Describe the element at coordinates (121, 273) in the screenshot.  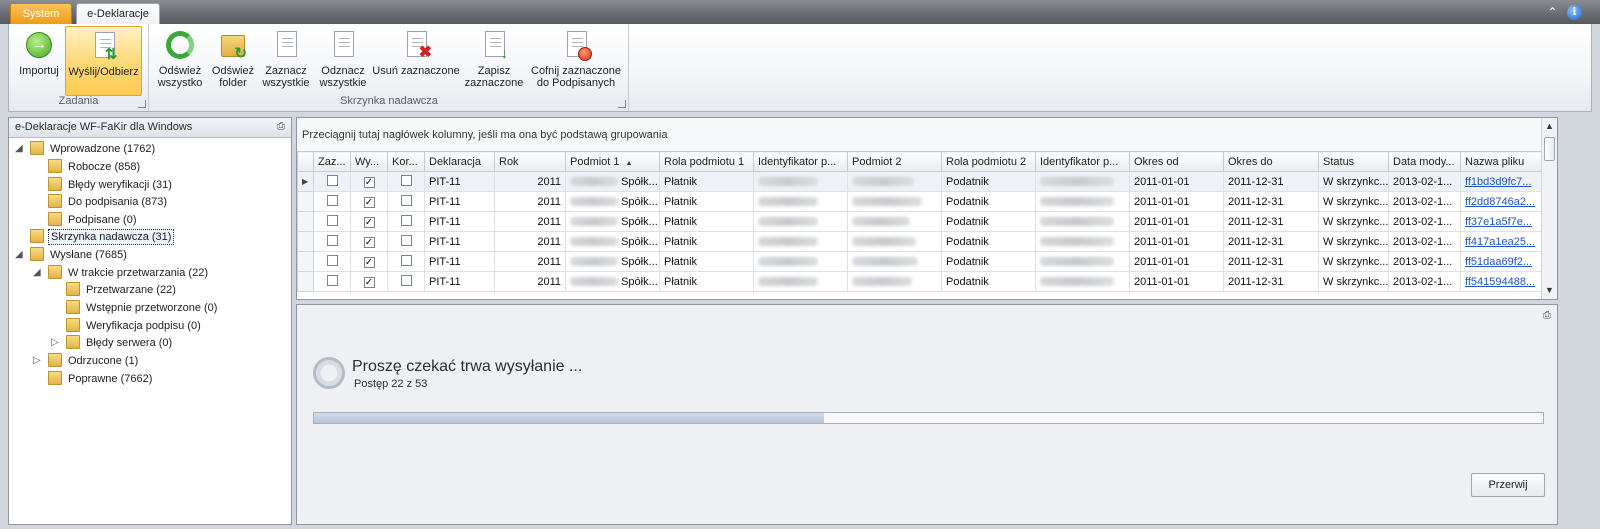
I see `tree-item-in-processing: ◢ W trakcie przetwarzania (22)` at that location.